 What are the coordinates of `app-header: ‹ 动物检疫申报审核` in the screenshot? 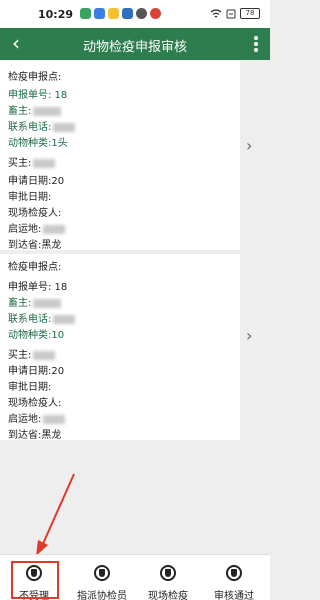 It's located at (135, 44).